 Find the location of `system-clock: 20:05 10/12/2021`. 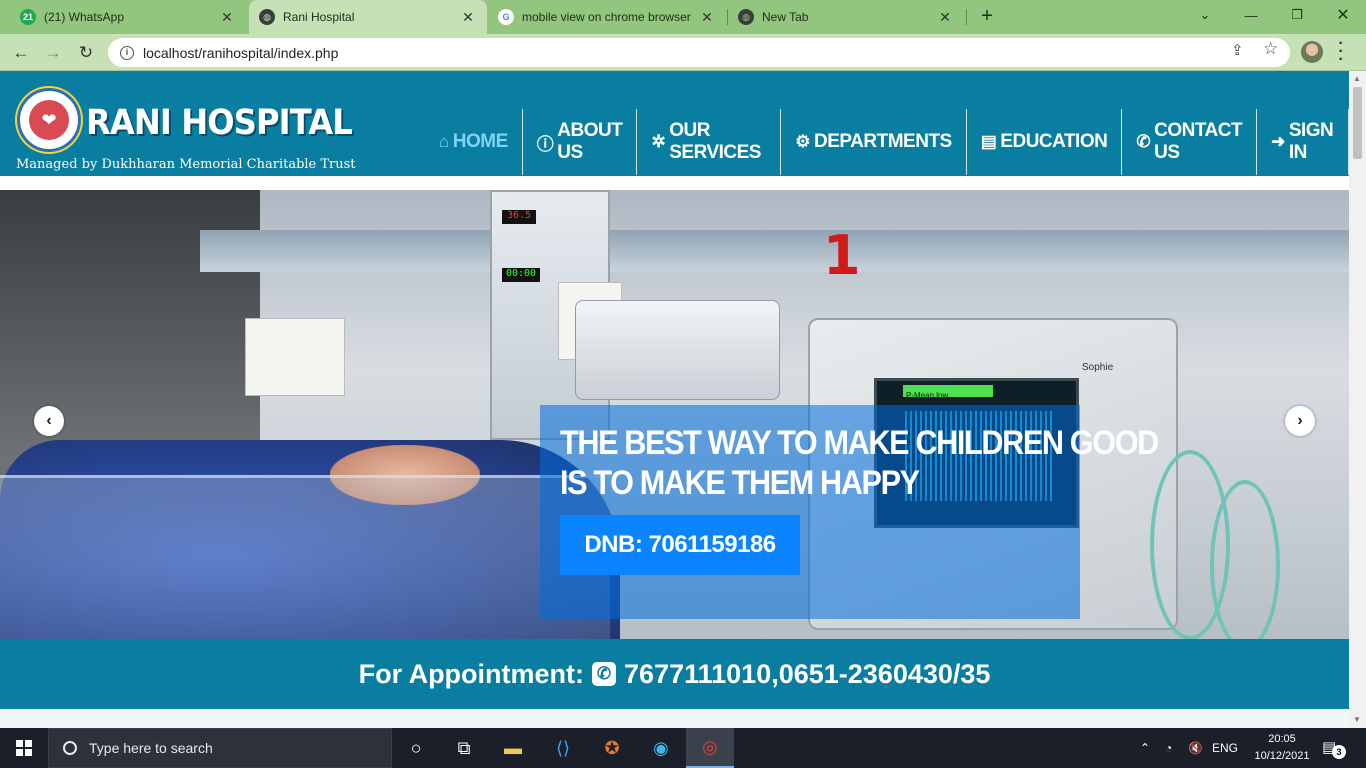

system-clock: 20:05 10/12/2021 is located at coordinates (1282, 748).